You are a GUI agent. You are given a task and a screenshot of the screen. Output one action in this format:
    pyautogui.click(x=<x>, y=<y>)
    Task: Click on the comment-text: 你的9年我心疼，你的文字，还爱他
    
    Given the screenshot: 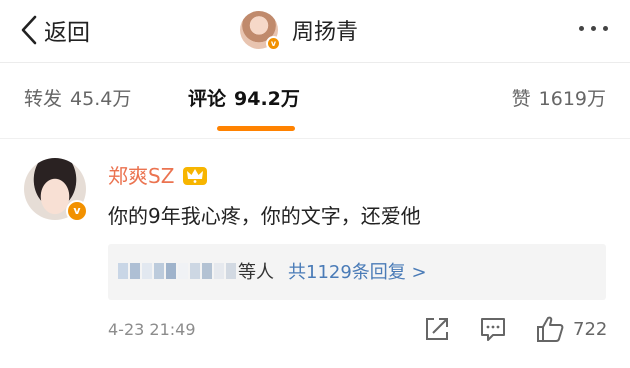 What is the action you would take?
    pyautogui.click(x=264, y=216)
    